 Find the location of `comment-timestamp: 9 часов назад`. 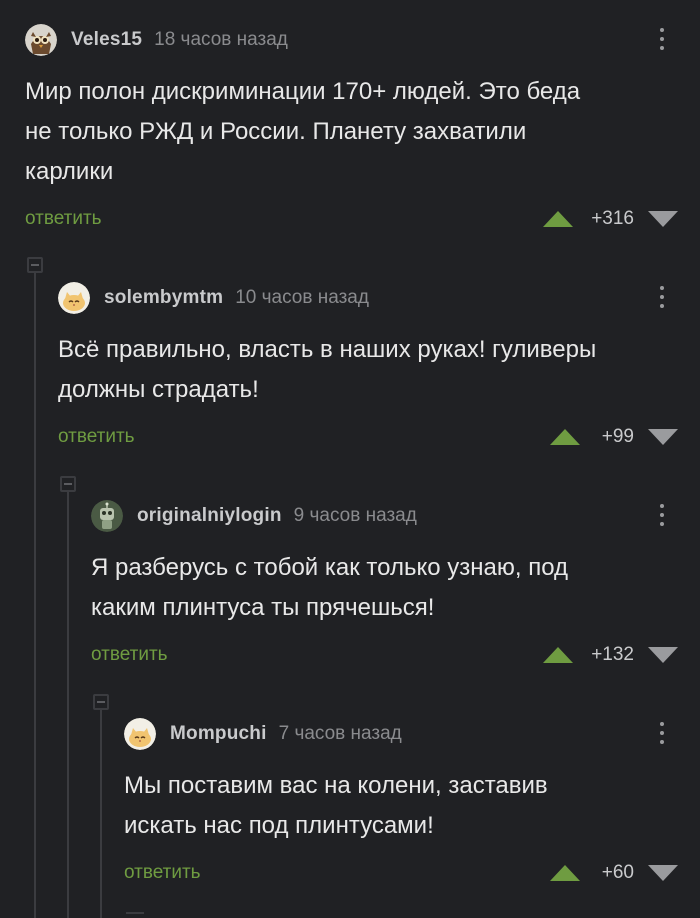

comment-timestamp: 9 часов назад is located at coordinates (355, 516).